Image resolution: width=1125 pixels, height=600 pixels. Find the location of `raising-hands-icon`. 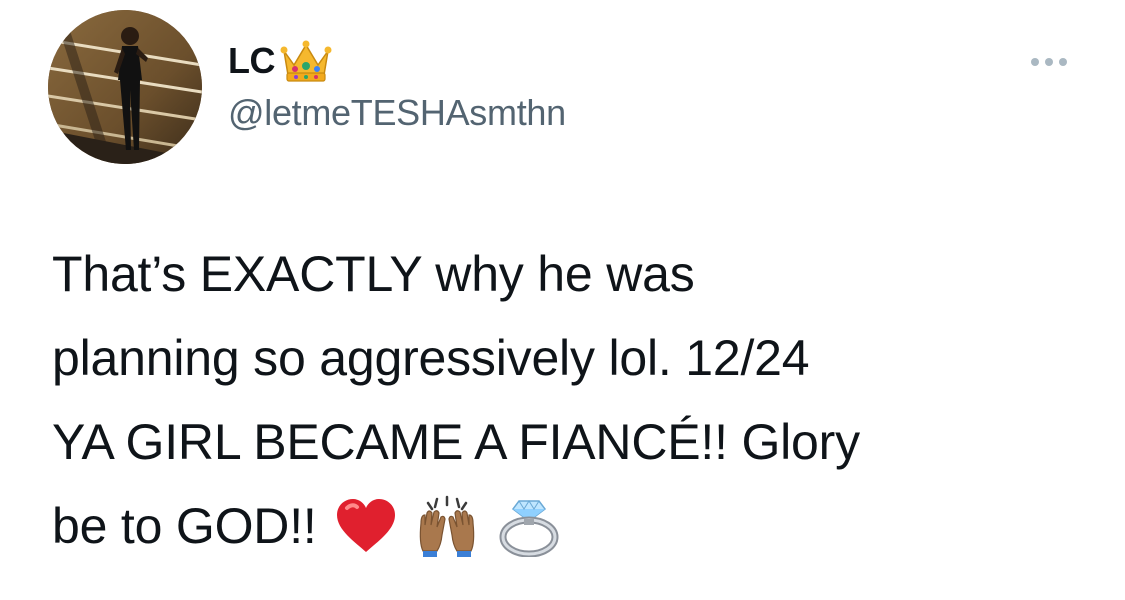

raising-hands-icon is located at coordinates (447, 526).